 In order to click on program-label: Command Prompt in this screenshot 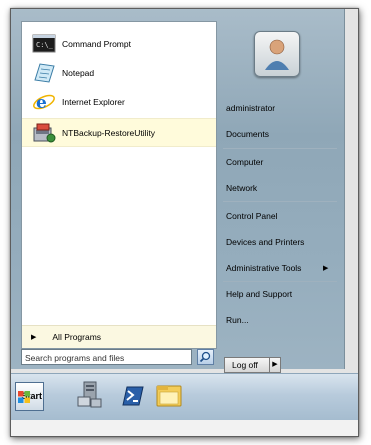, I will do `click(96, 43)`.